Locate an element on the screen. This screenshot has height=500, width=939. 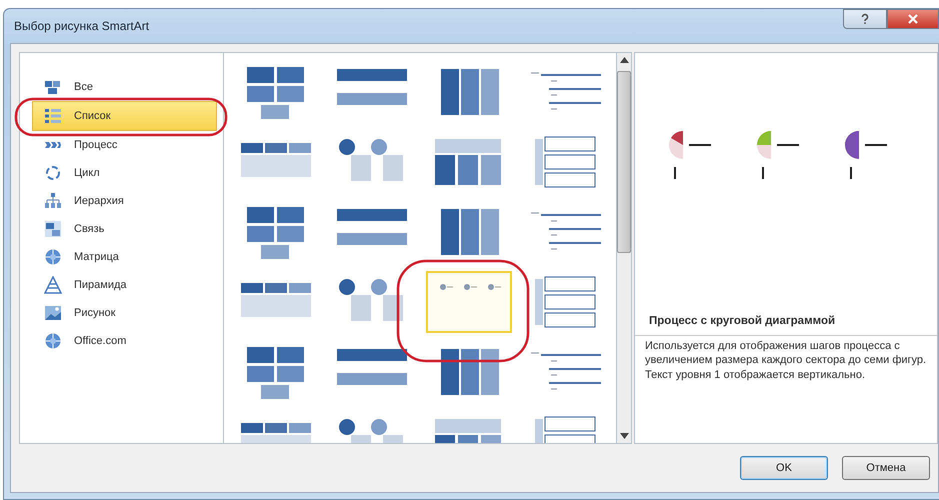
category-item: Список is located at coordinates (124, 116).